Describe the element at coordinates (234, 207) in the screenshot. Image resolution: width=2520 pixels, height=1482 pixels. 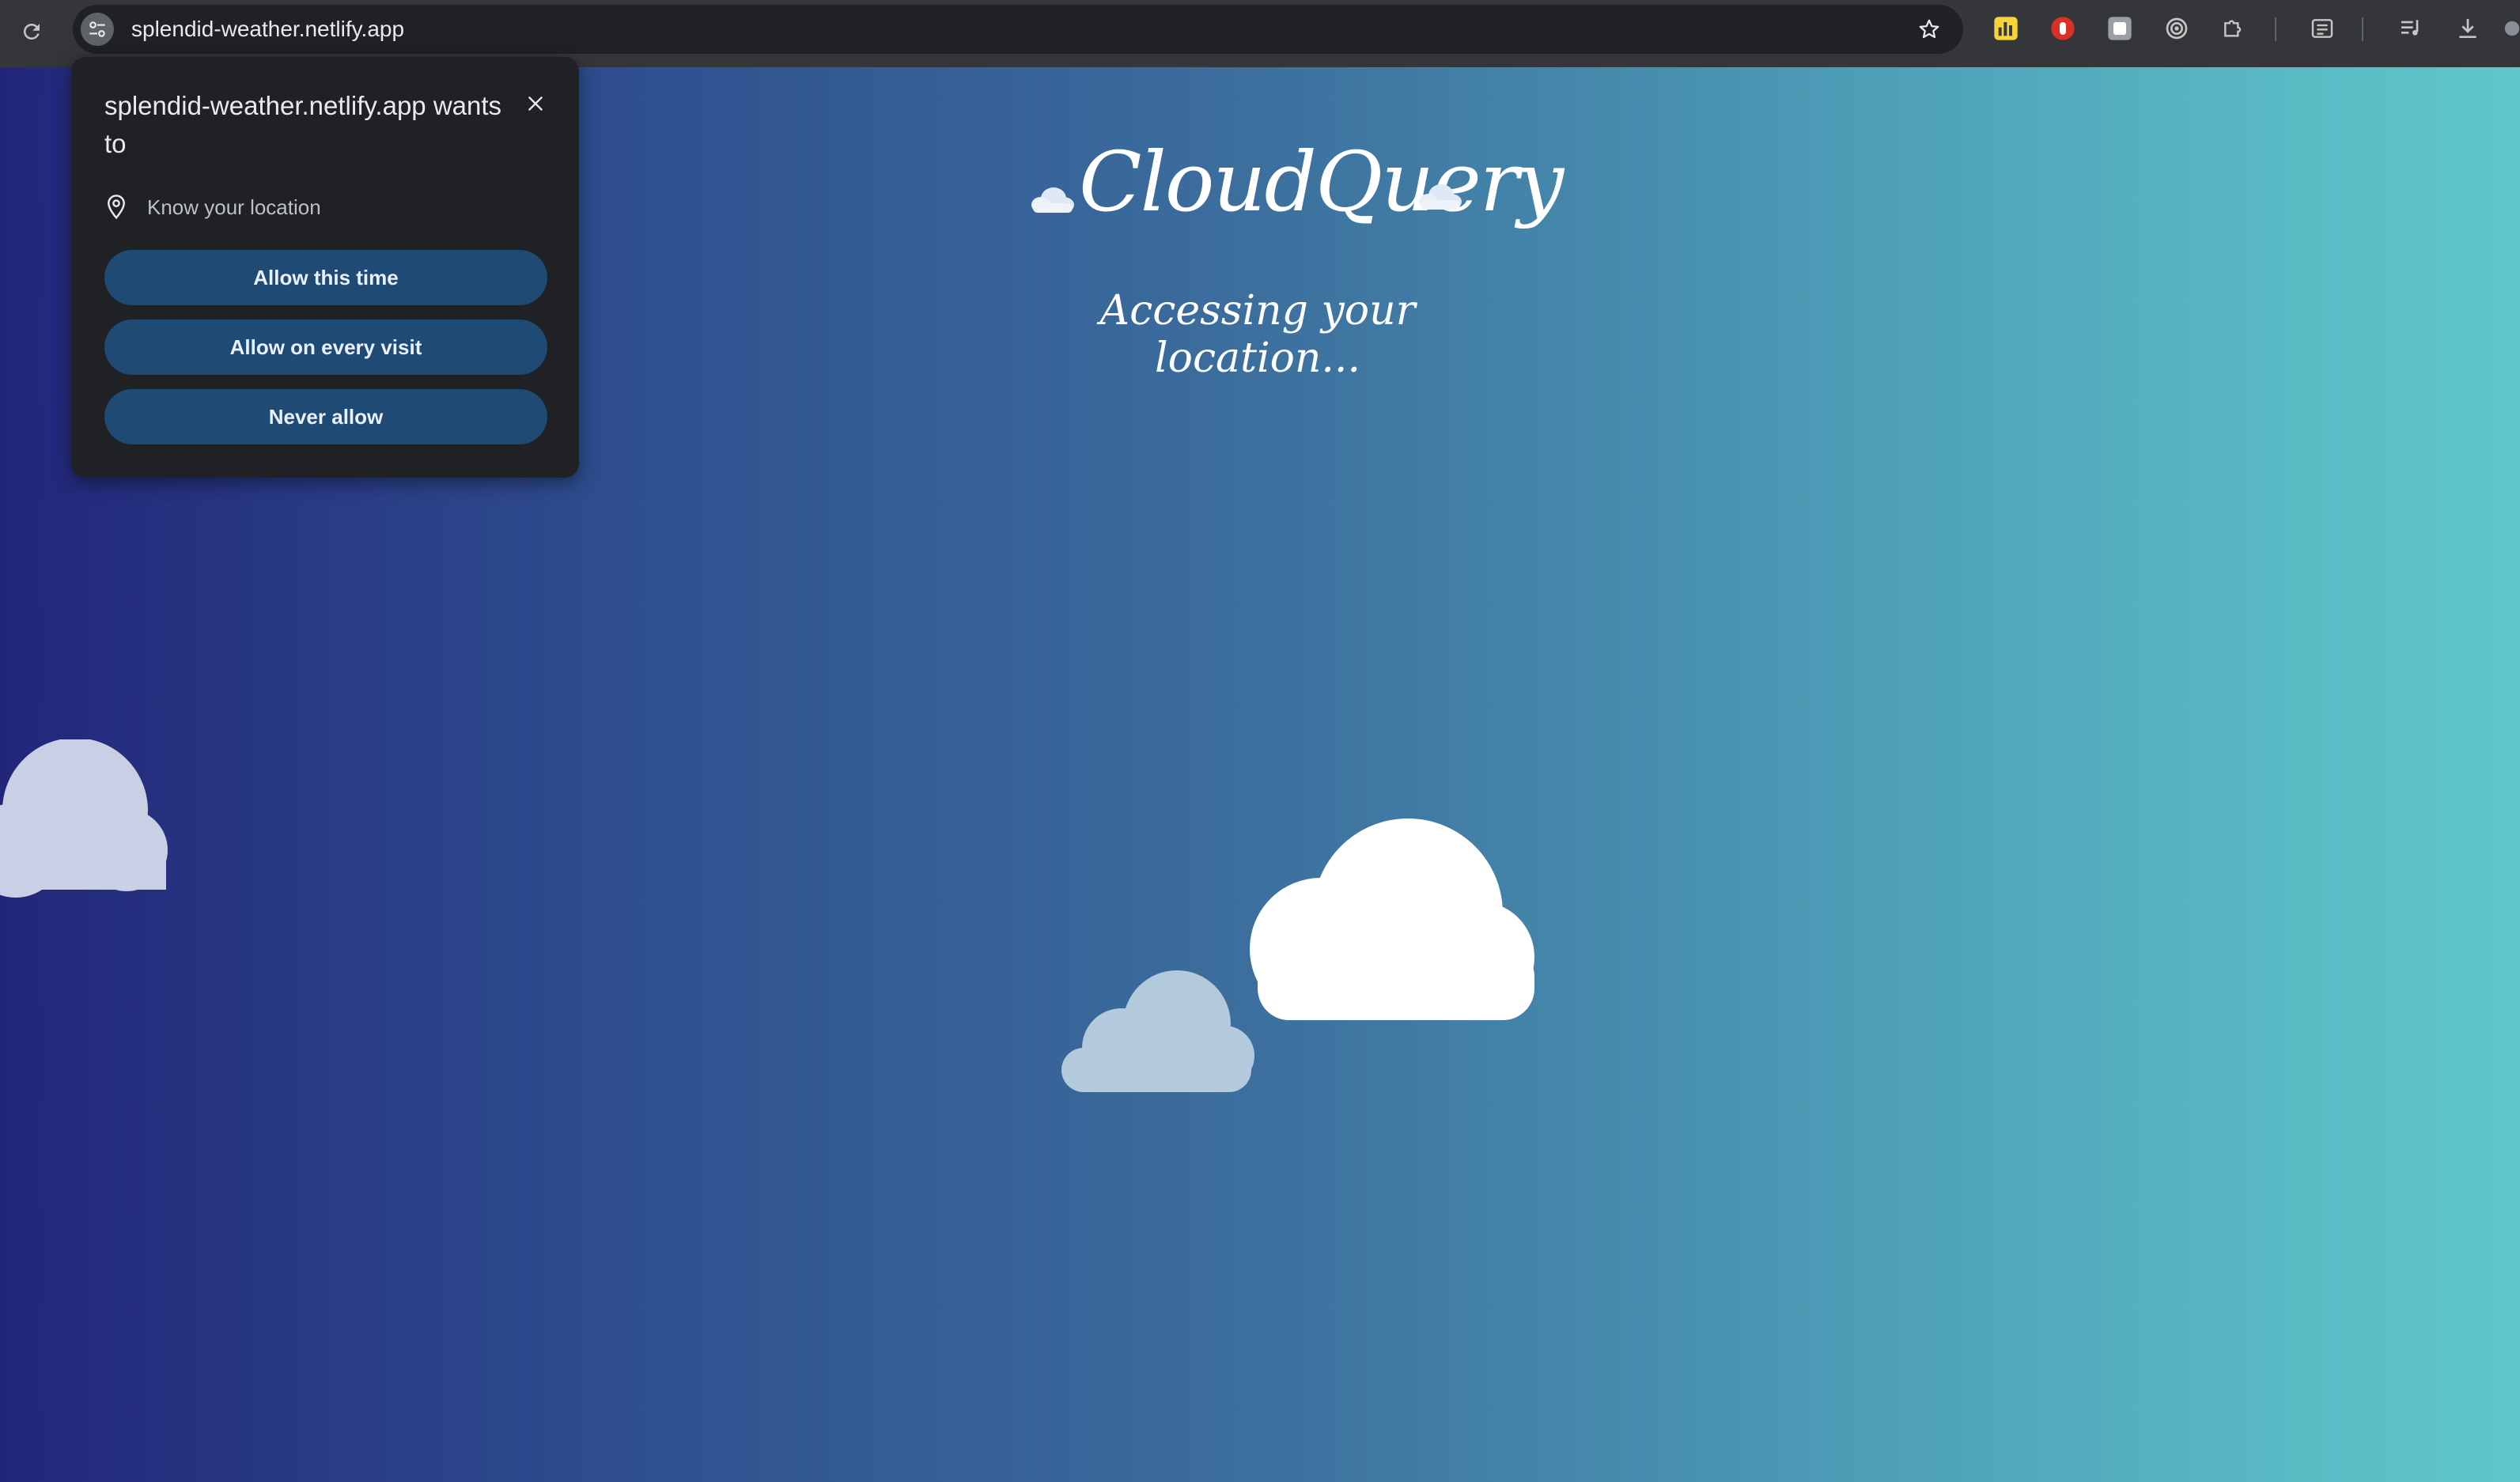
I see `permission-label: Know your location` at that location.